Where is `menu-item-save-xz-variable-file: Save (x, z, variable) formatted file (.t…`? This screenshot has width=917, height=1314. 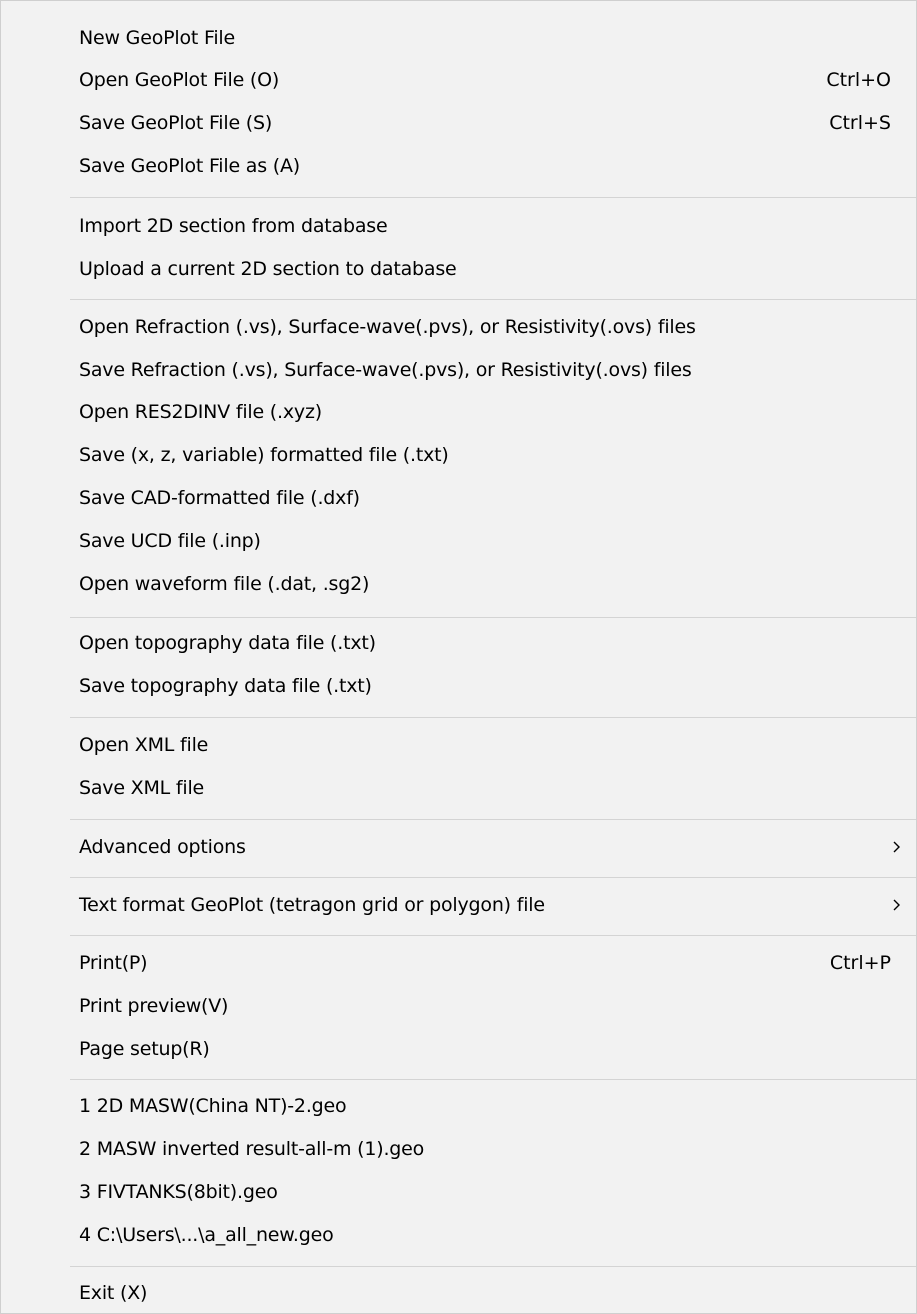
menu-item-save-xz-variable-file: Save (x, z, variable) formatted file (.t… is located at coordinates (458, 455).